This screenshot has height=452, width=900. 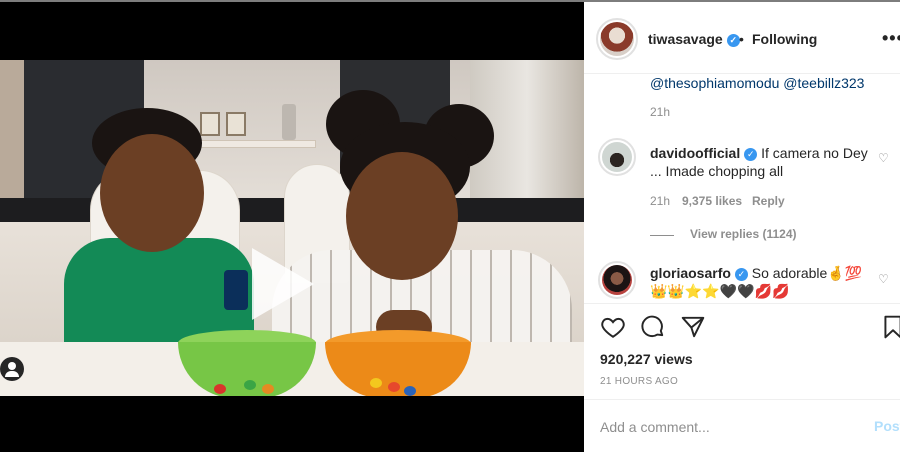 What do you see at coordinates (12, 369) in the screenshot?
I see `user-tag-icon` at bounding box center [12, 369].